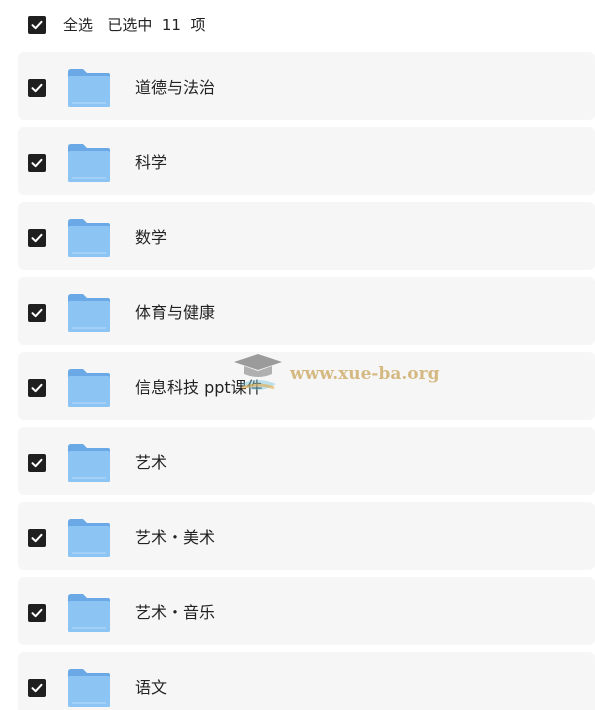 This screenshot has height=710, width=595. What do you see at coordinates (151, 237) in the screenshot?
I see `folder-name: 数学` at bounding box center [151, 237].